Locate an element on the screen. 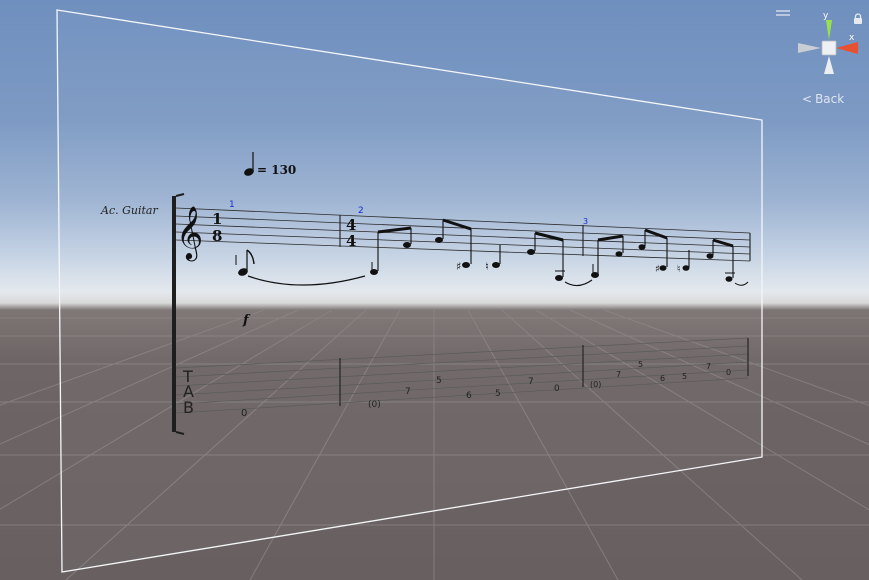  lock-icon is located at coordinates (858, 17).